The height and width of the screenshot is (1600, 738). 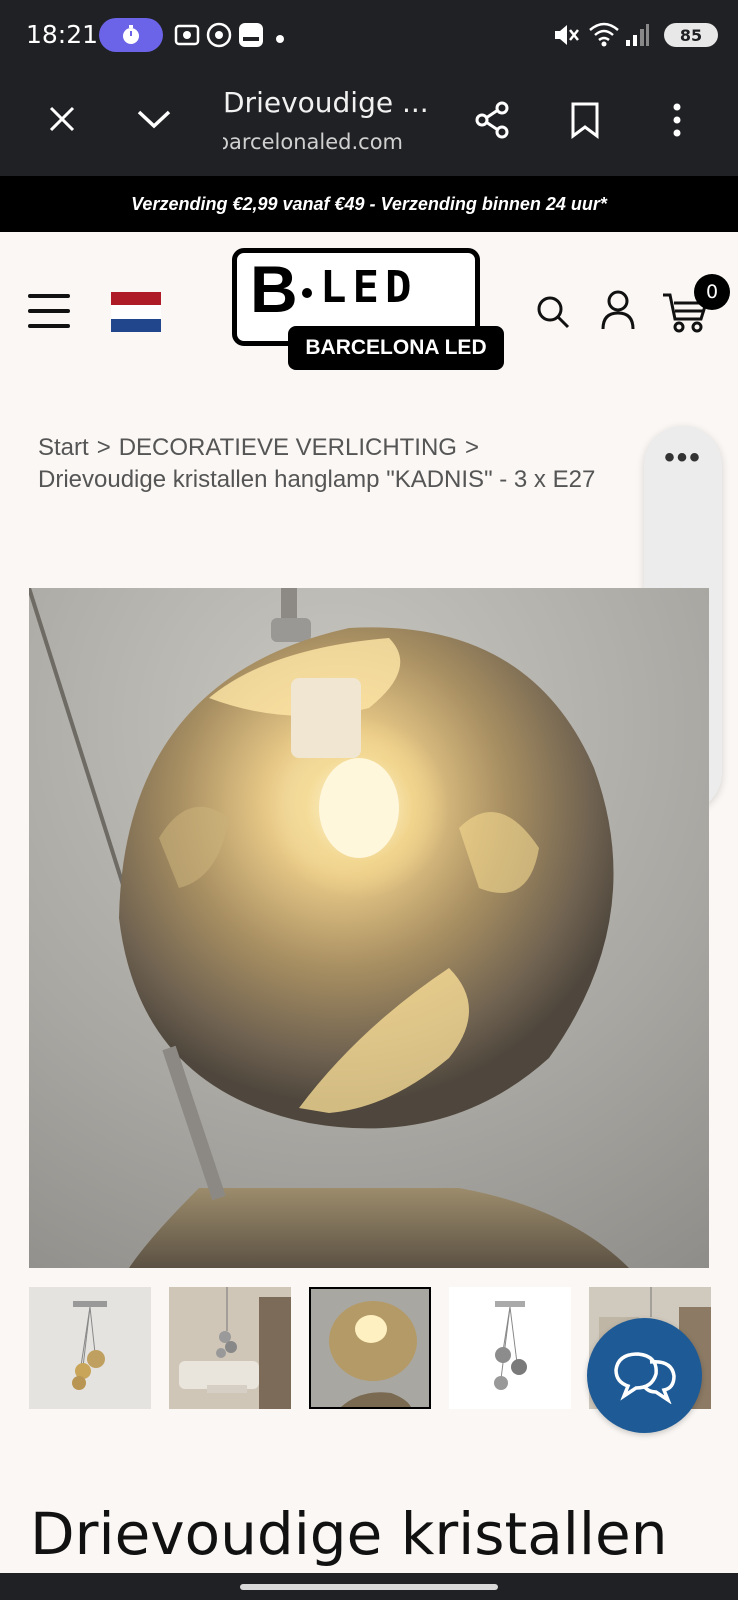 I want to click on account-icon, so click(x=618, y=310).